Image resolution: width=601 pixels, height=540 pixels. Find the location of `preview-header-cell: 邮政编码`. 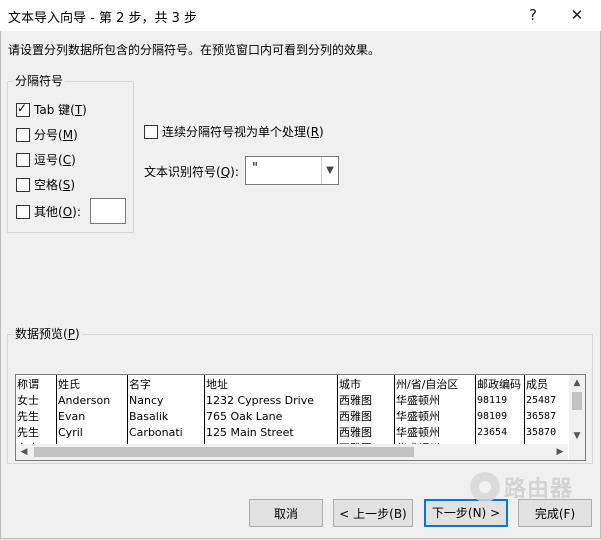

preview-header-cell: 邮政编码 is located at coordinates (499, 384).